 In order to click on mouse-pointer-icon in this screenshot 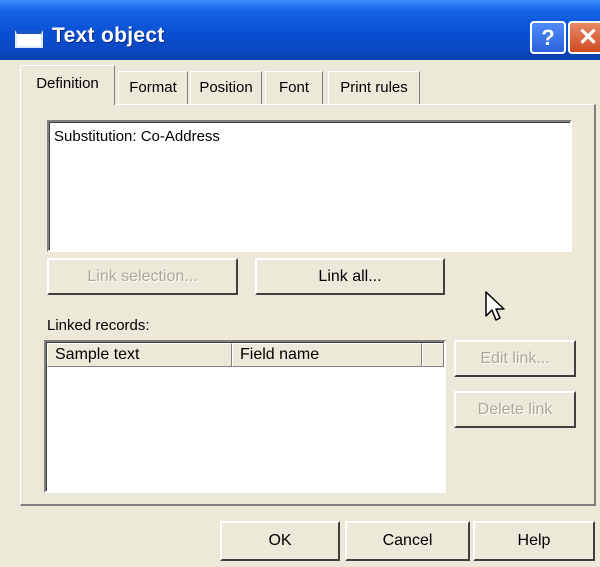, I will do `click(495, 306)`.